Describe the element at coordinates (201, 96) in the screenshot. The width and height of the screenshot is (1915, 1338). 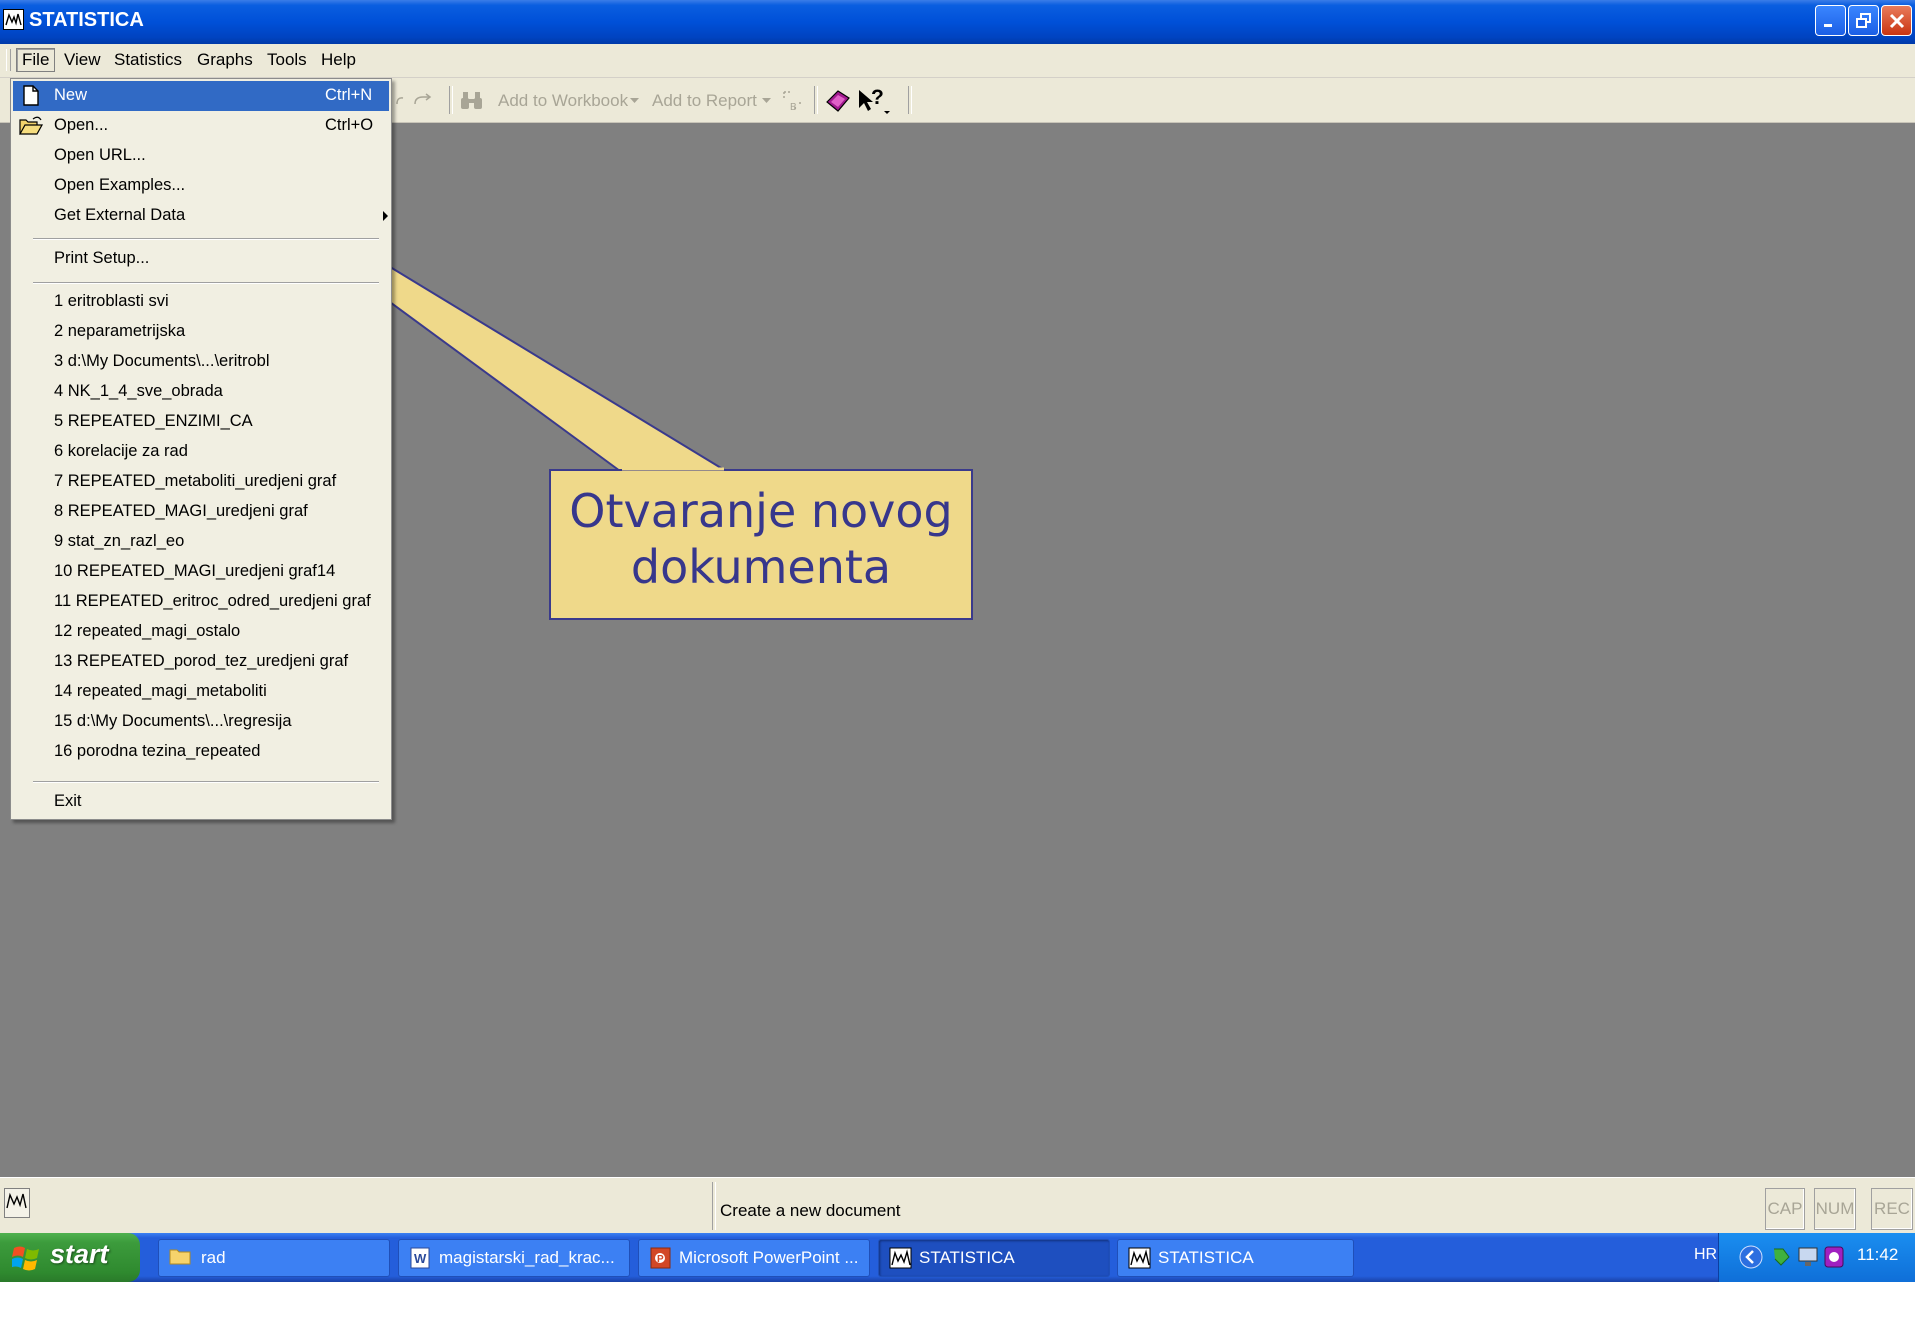
I see `menu-item-new: New Ctrl+N` at that location.